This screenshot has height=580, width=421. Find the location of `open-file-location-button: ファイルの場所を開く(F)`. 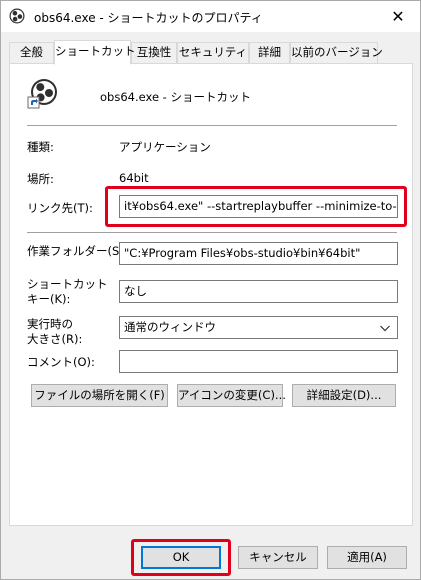

open-file-location-button: ファイルの場所を開く(F) is located at coordinates (99, 395).